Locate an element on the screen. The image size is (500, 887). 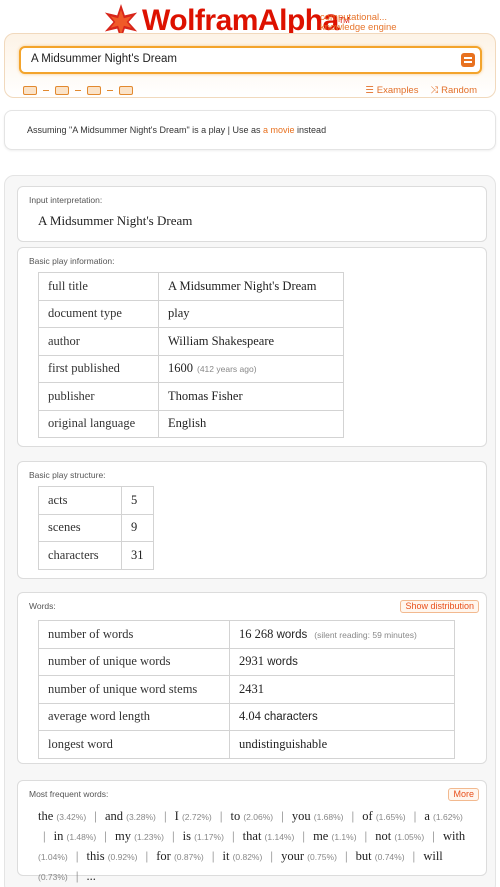
pod-title: Most frequent words: is located at coordinates (69, 794).